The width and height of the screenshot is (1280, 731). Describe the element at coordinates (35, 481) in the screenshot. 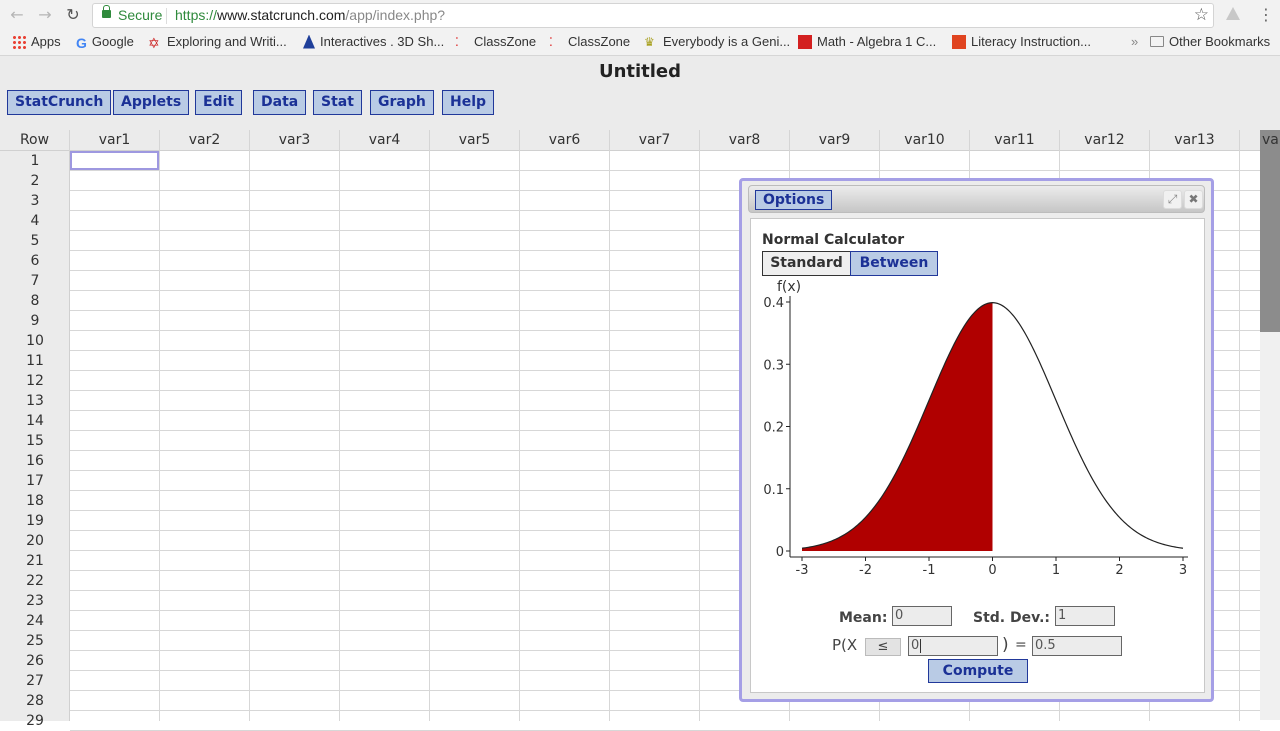

I see `row-number: 17` at that location.